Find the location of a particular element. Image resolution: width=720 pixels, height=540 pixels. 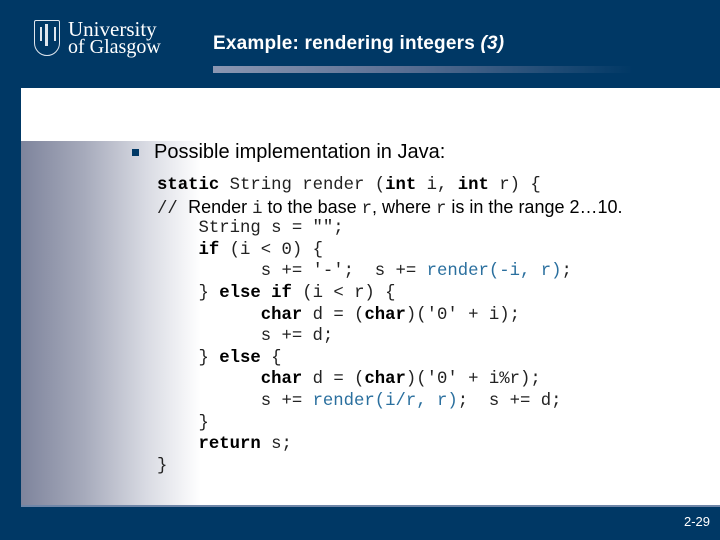

code-text: (i < 0) { is located at coordinates (271, 250).